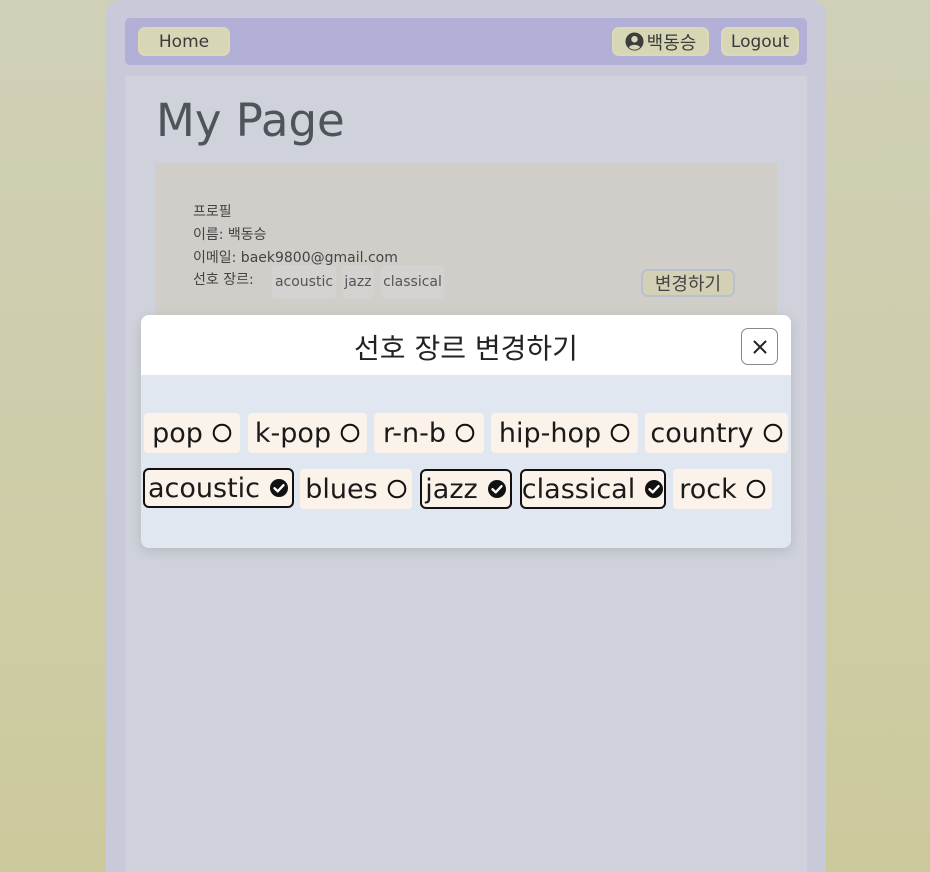 This screenshot has width=930, height=872. Describe the element at coordinates (412, 282) in the screenshot. I see `profile-genre-chip: classical` at that location.